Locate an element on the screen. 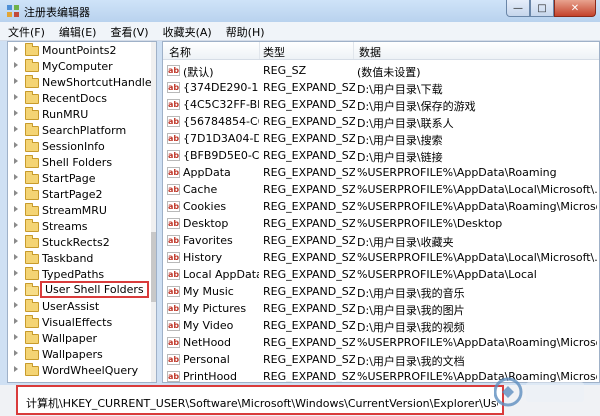 The height and width of the screenshot is (416, 600). value-name: History is located at coordinates (203, 257).